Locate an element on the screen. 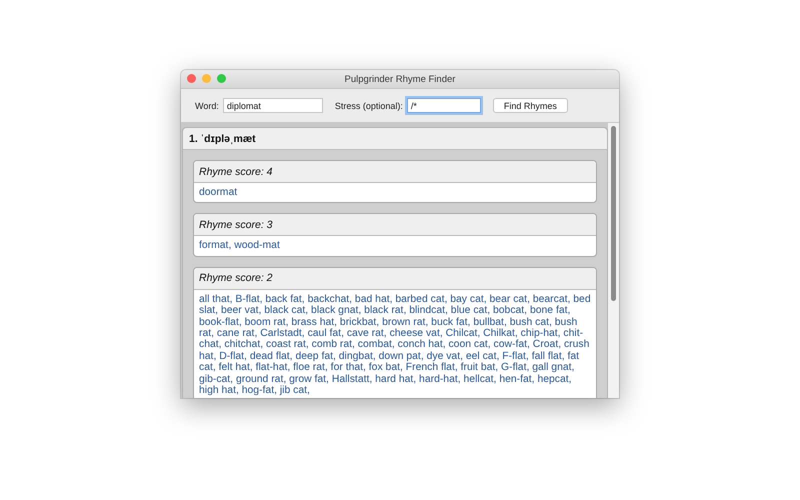  pronunciation-heading: 1. ˈdɪpləˌmæt is located at coordinates (395, 139).